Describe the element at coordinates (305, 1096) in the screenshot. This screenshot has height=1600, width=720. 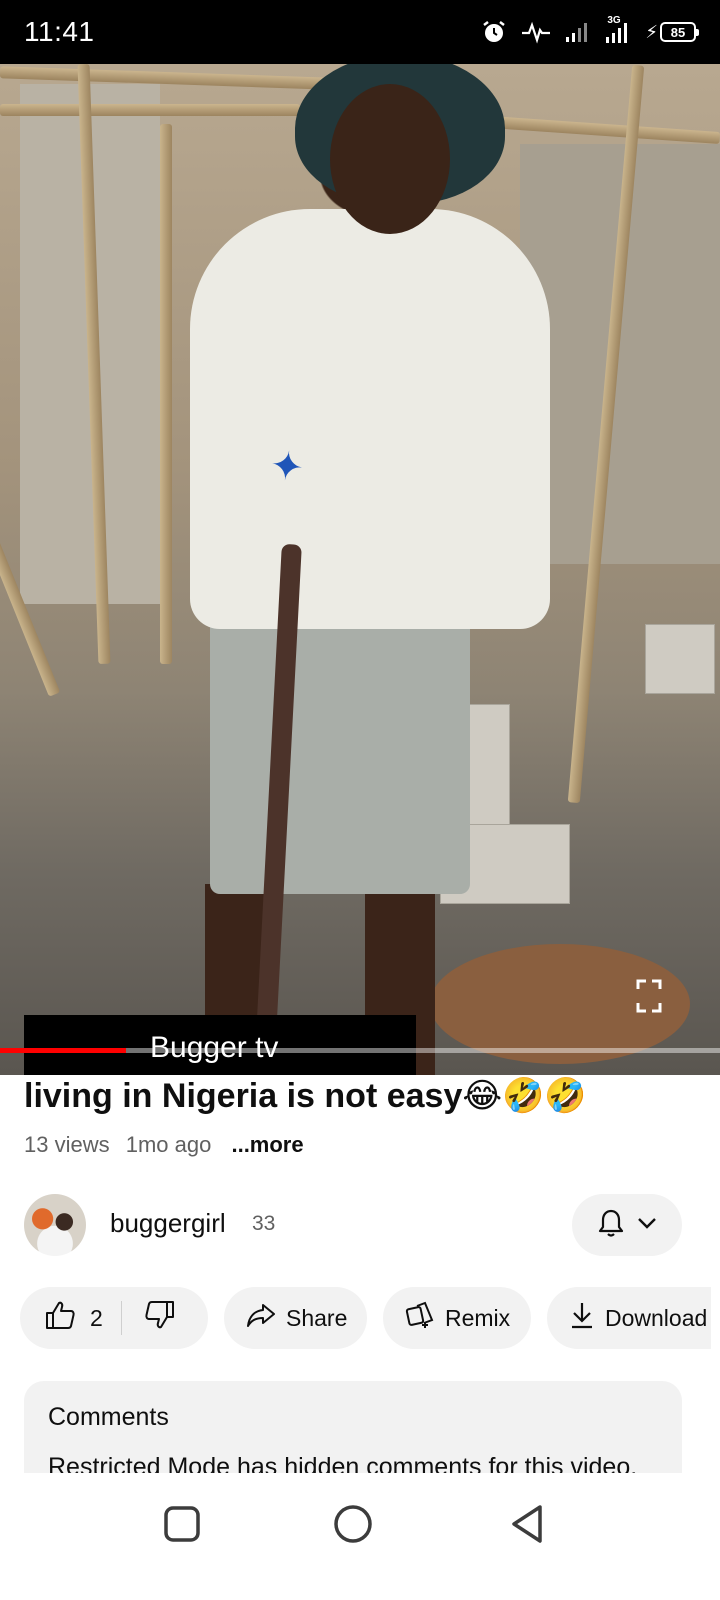
I see `video-title: living in Nigeria is not easy😂🤣🤣` at that location.